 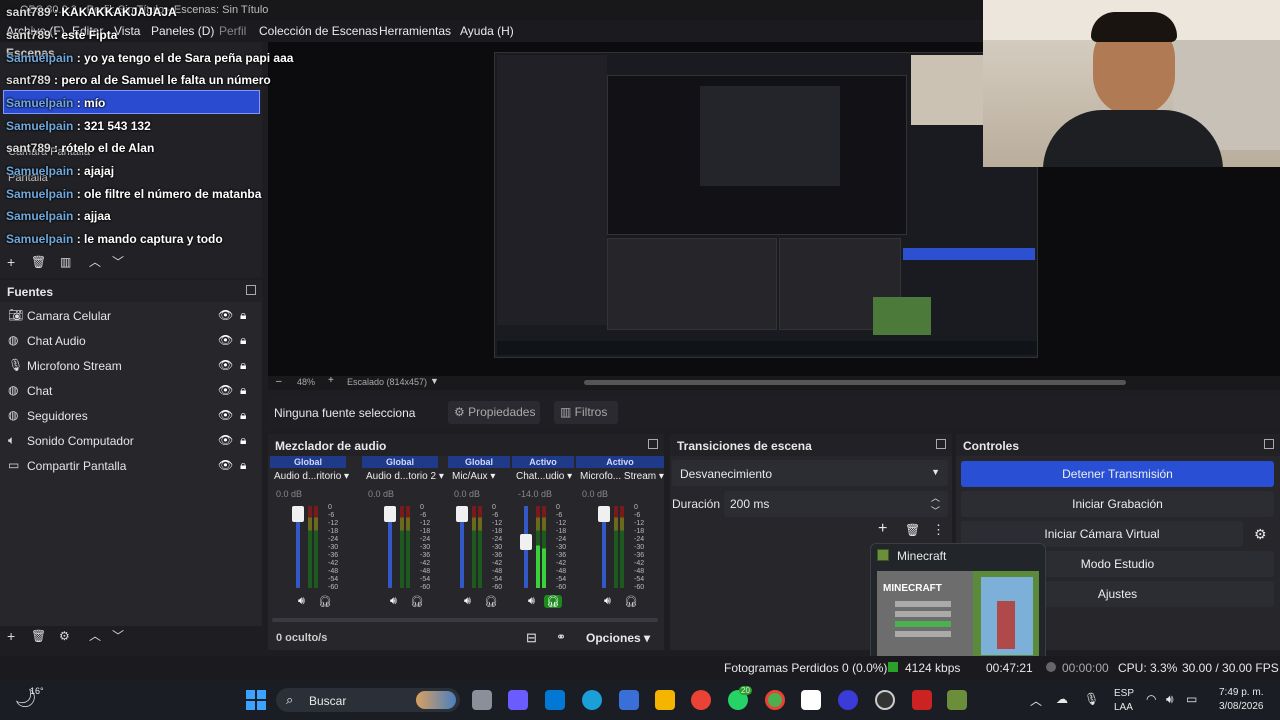 I want to click on language: ESP, so click(x=1124, y=693).